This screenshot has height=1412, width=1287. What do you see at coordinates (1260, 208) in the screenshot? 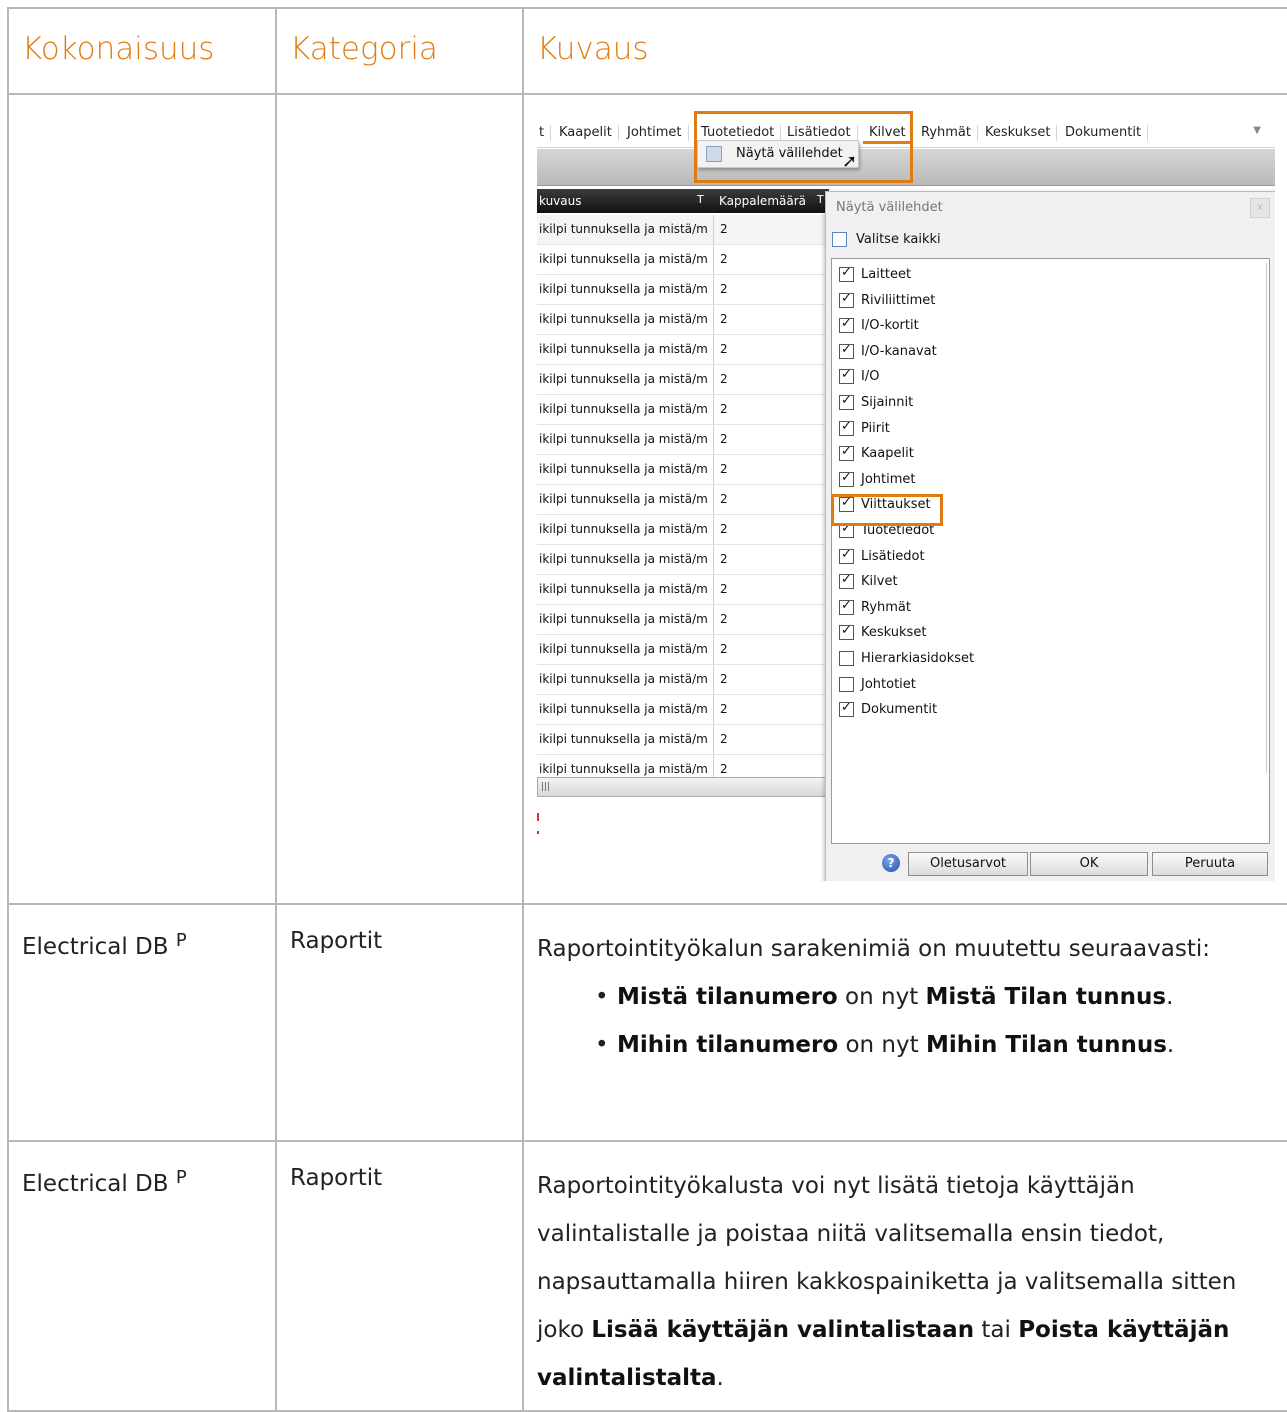
I see `close-icon: x` at bounding box center [1260, 208].